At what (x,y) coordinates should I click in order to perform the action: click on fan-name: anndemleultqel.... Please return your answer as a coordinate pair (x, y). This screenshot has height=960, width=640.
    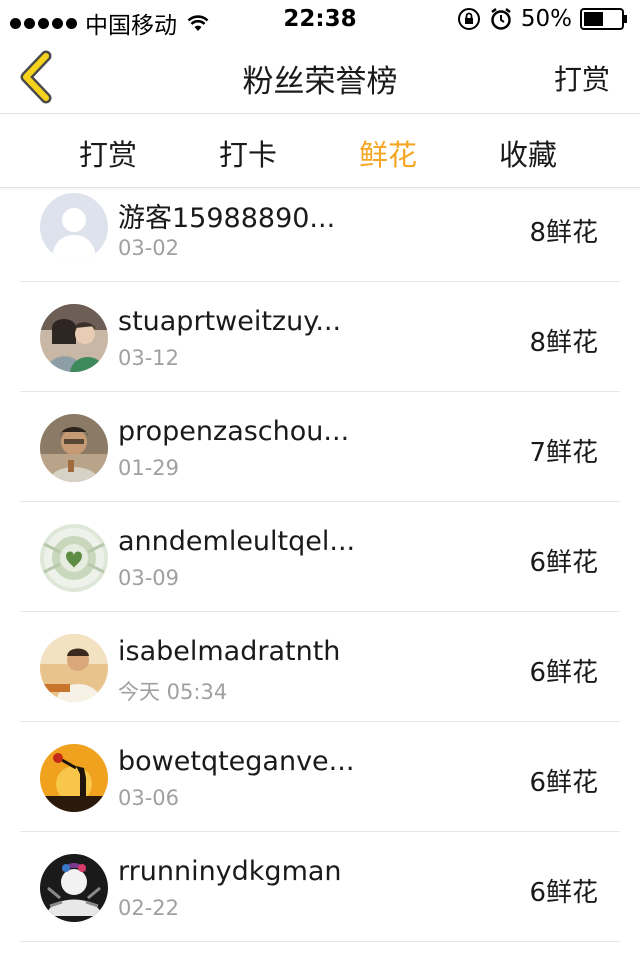
    Looking at the image, I should click on (237, 541).